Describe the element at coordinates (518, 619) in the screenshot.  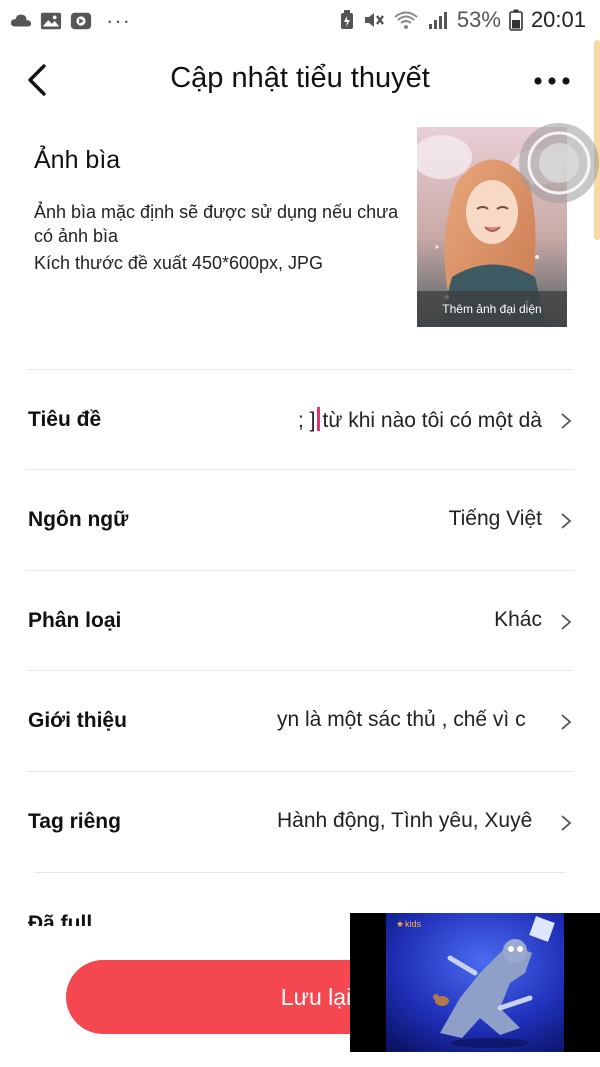
I see `row-value-category: Khác` at that location.